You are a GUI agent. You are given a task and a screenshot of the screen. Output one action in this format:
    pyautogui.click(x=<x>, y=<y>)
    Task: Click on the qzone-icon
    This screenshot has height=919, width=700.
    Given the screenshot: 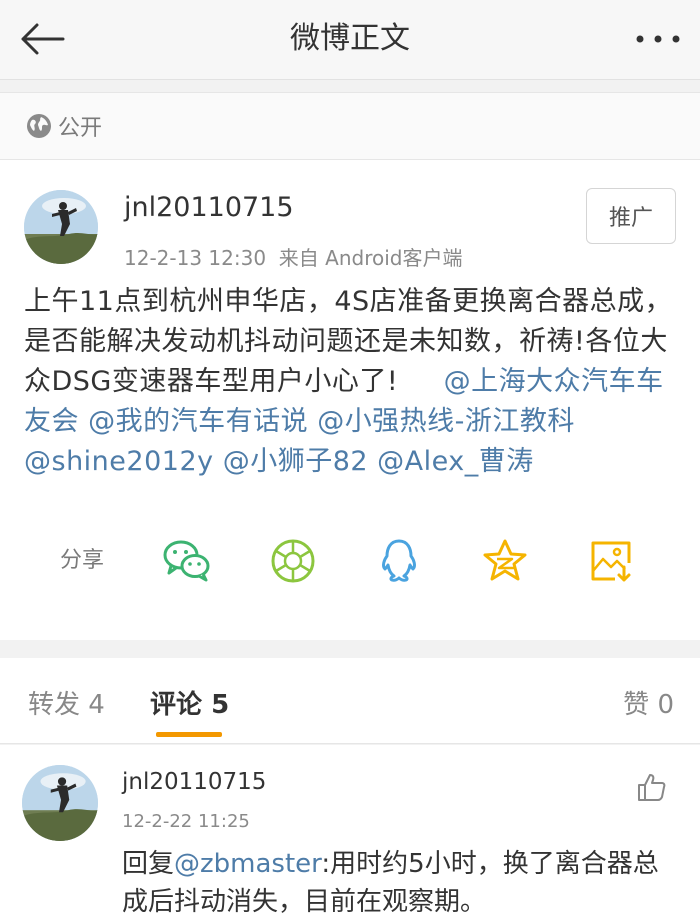 What is the action you would take?
    pyautogui.click(x=505, y=560)
    